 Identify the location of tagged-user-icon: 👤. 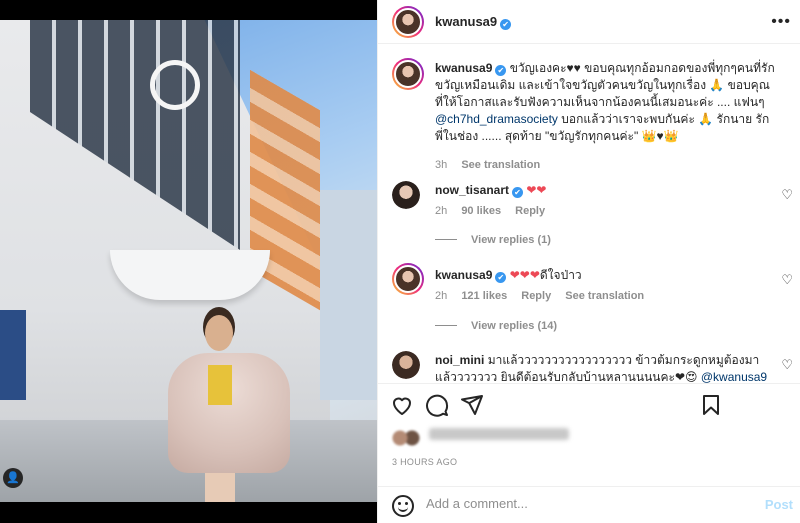
(13, 478).